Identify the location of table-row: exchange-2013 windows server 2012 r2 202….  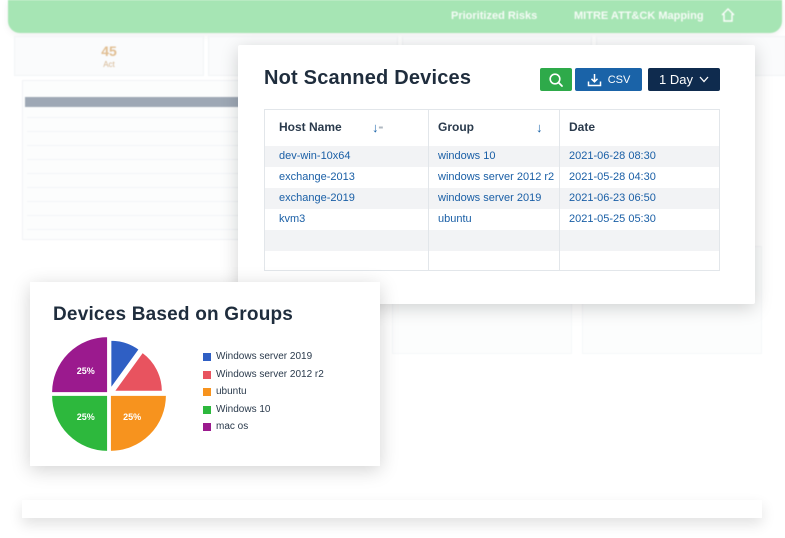
(492, 177).